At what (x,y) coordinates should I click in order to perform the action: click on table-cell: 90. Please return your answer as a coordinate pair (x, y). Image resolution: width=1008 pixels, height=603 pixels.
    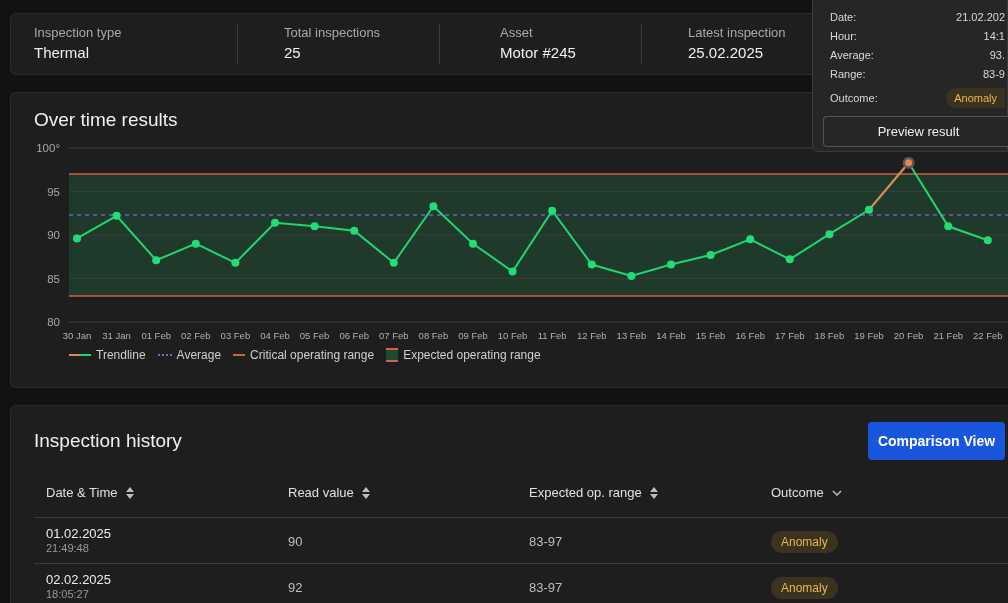
    Looking at the image, I should click on (295, 541).